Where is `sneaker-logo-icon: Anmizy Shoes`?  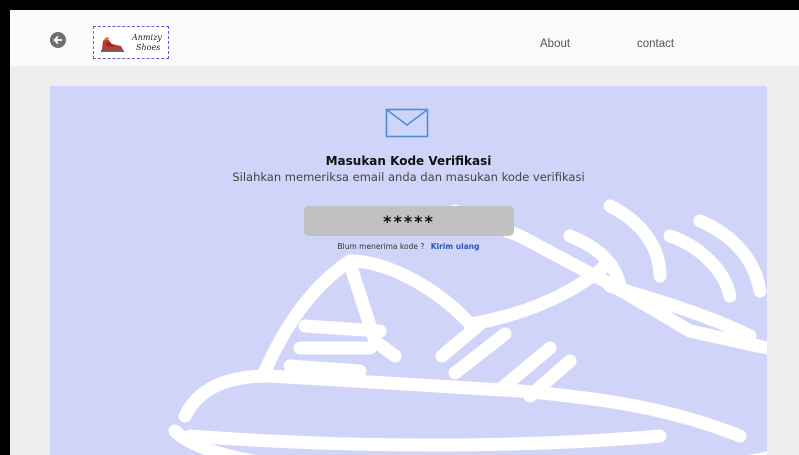 sneaker-logo-icon: Anmizy Shoes is located at coordinates (131, 42).